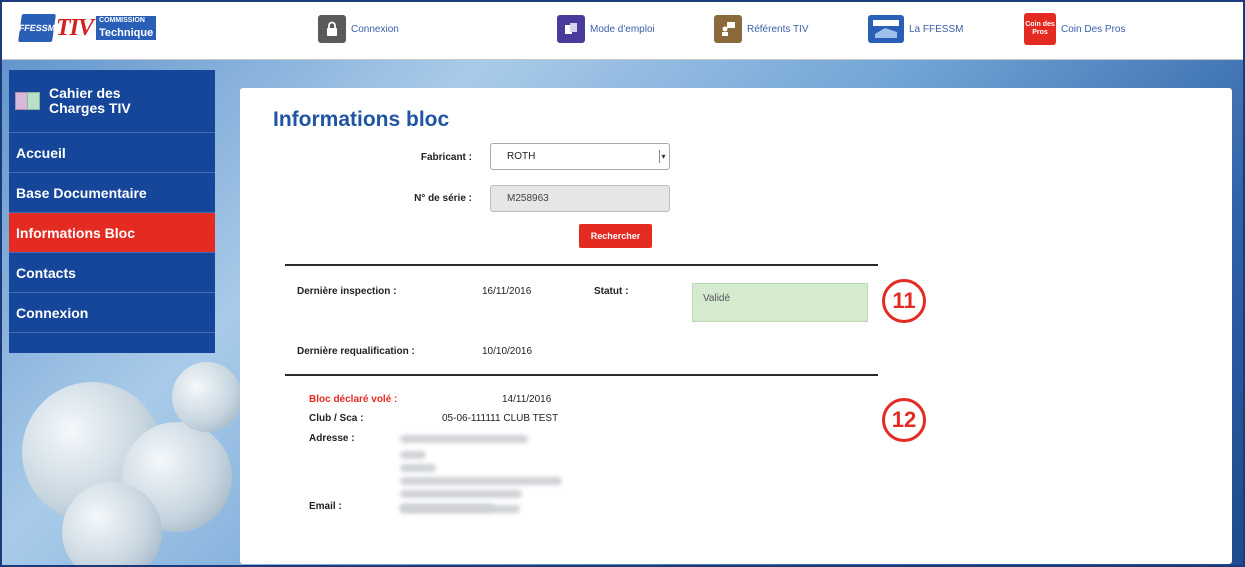  What do you see at coordinates (580, 198) in the screenshot?
I see `serial-number-input: M258963` at bounding box center [580, 198].